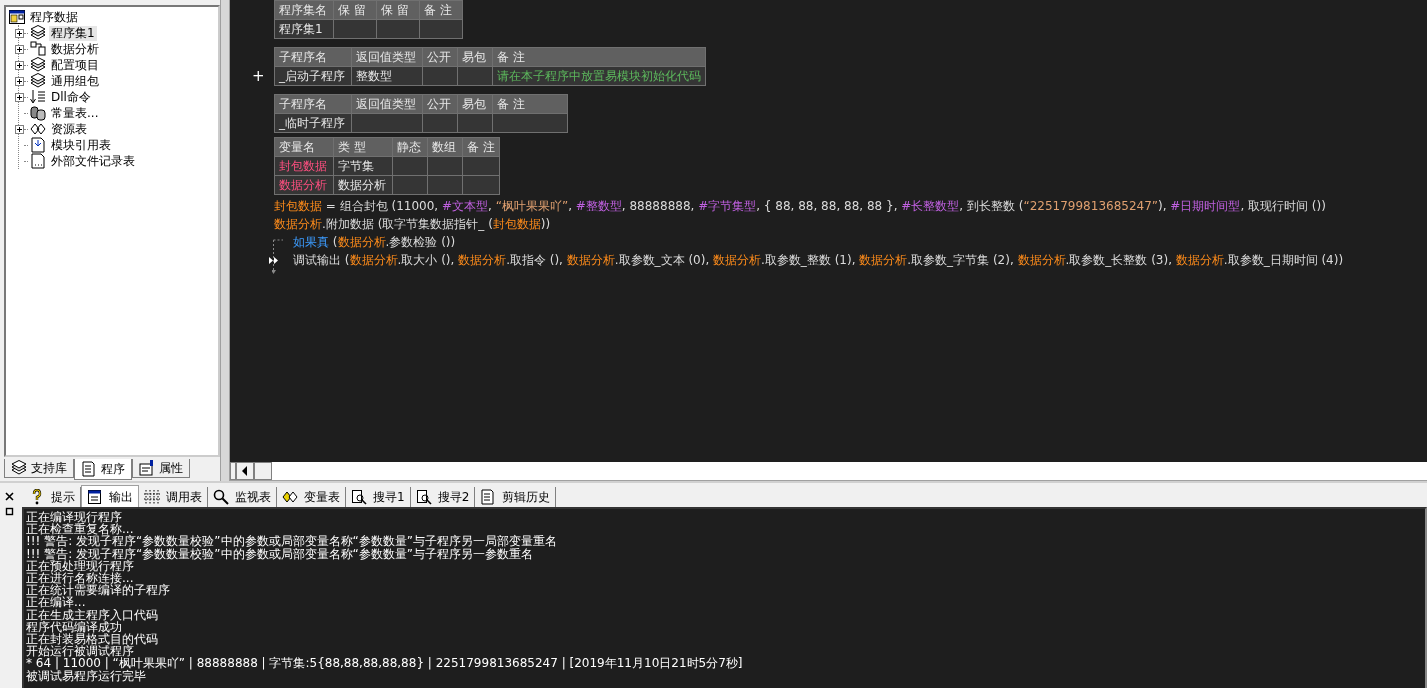  Describe the element at coordinates (152, 497) in the screenshot. I see `grid-icon` at that location.